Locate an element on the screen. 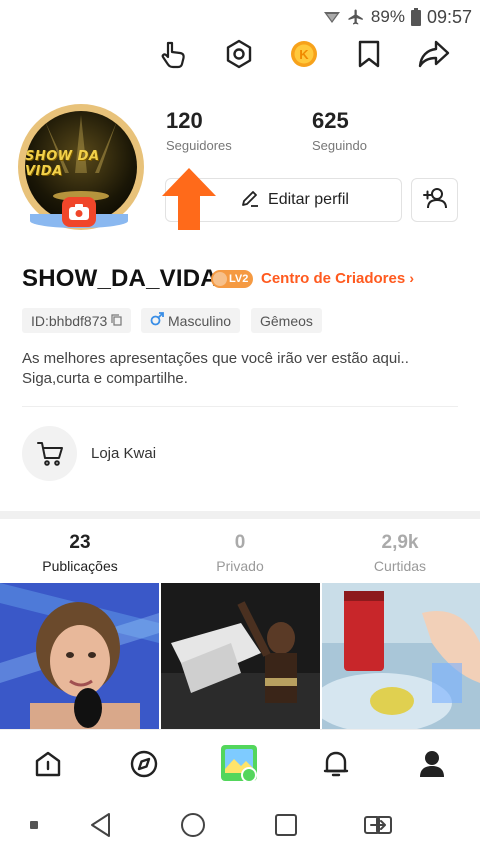 This screenshot has height=854, width=480. add-person-icon is located at coordinates (435, 200).